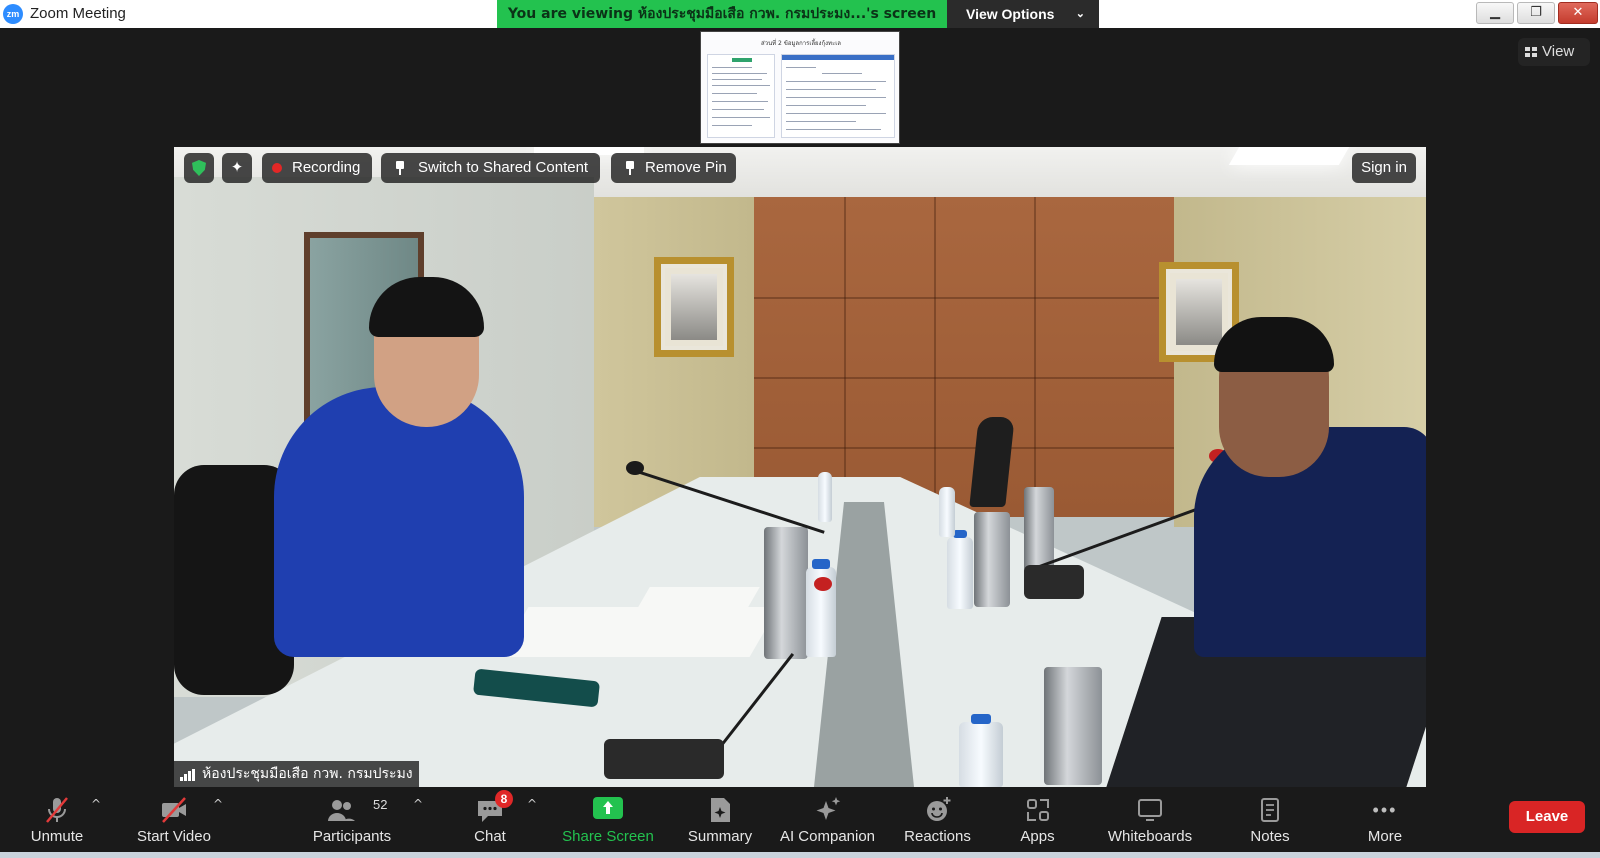 This screenshot has height=858, width=1600. What do you see at coordinates (1495, 13) in the screenshot?
I see `minimize-button: ▁` at bounding box center [1495, 13].